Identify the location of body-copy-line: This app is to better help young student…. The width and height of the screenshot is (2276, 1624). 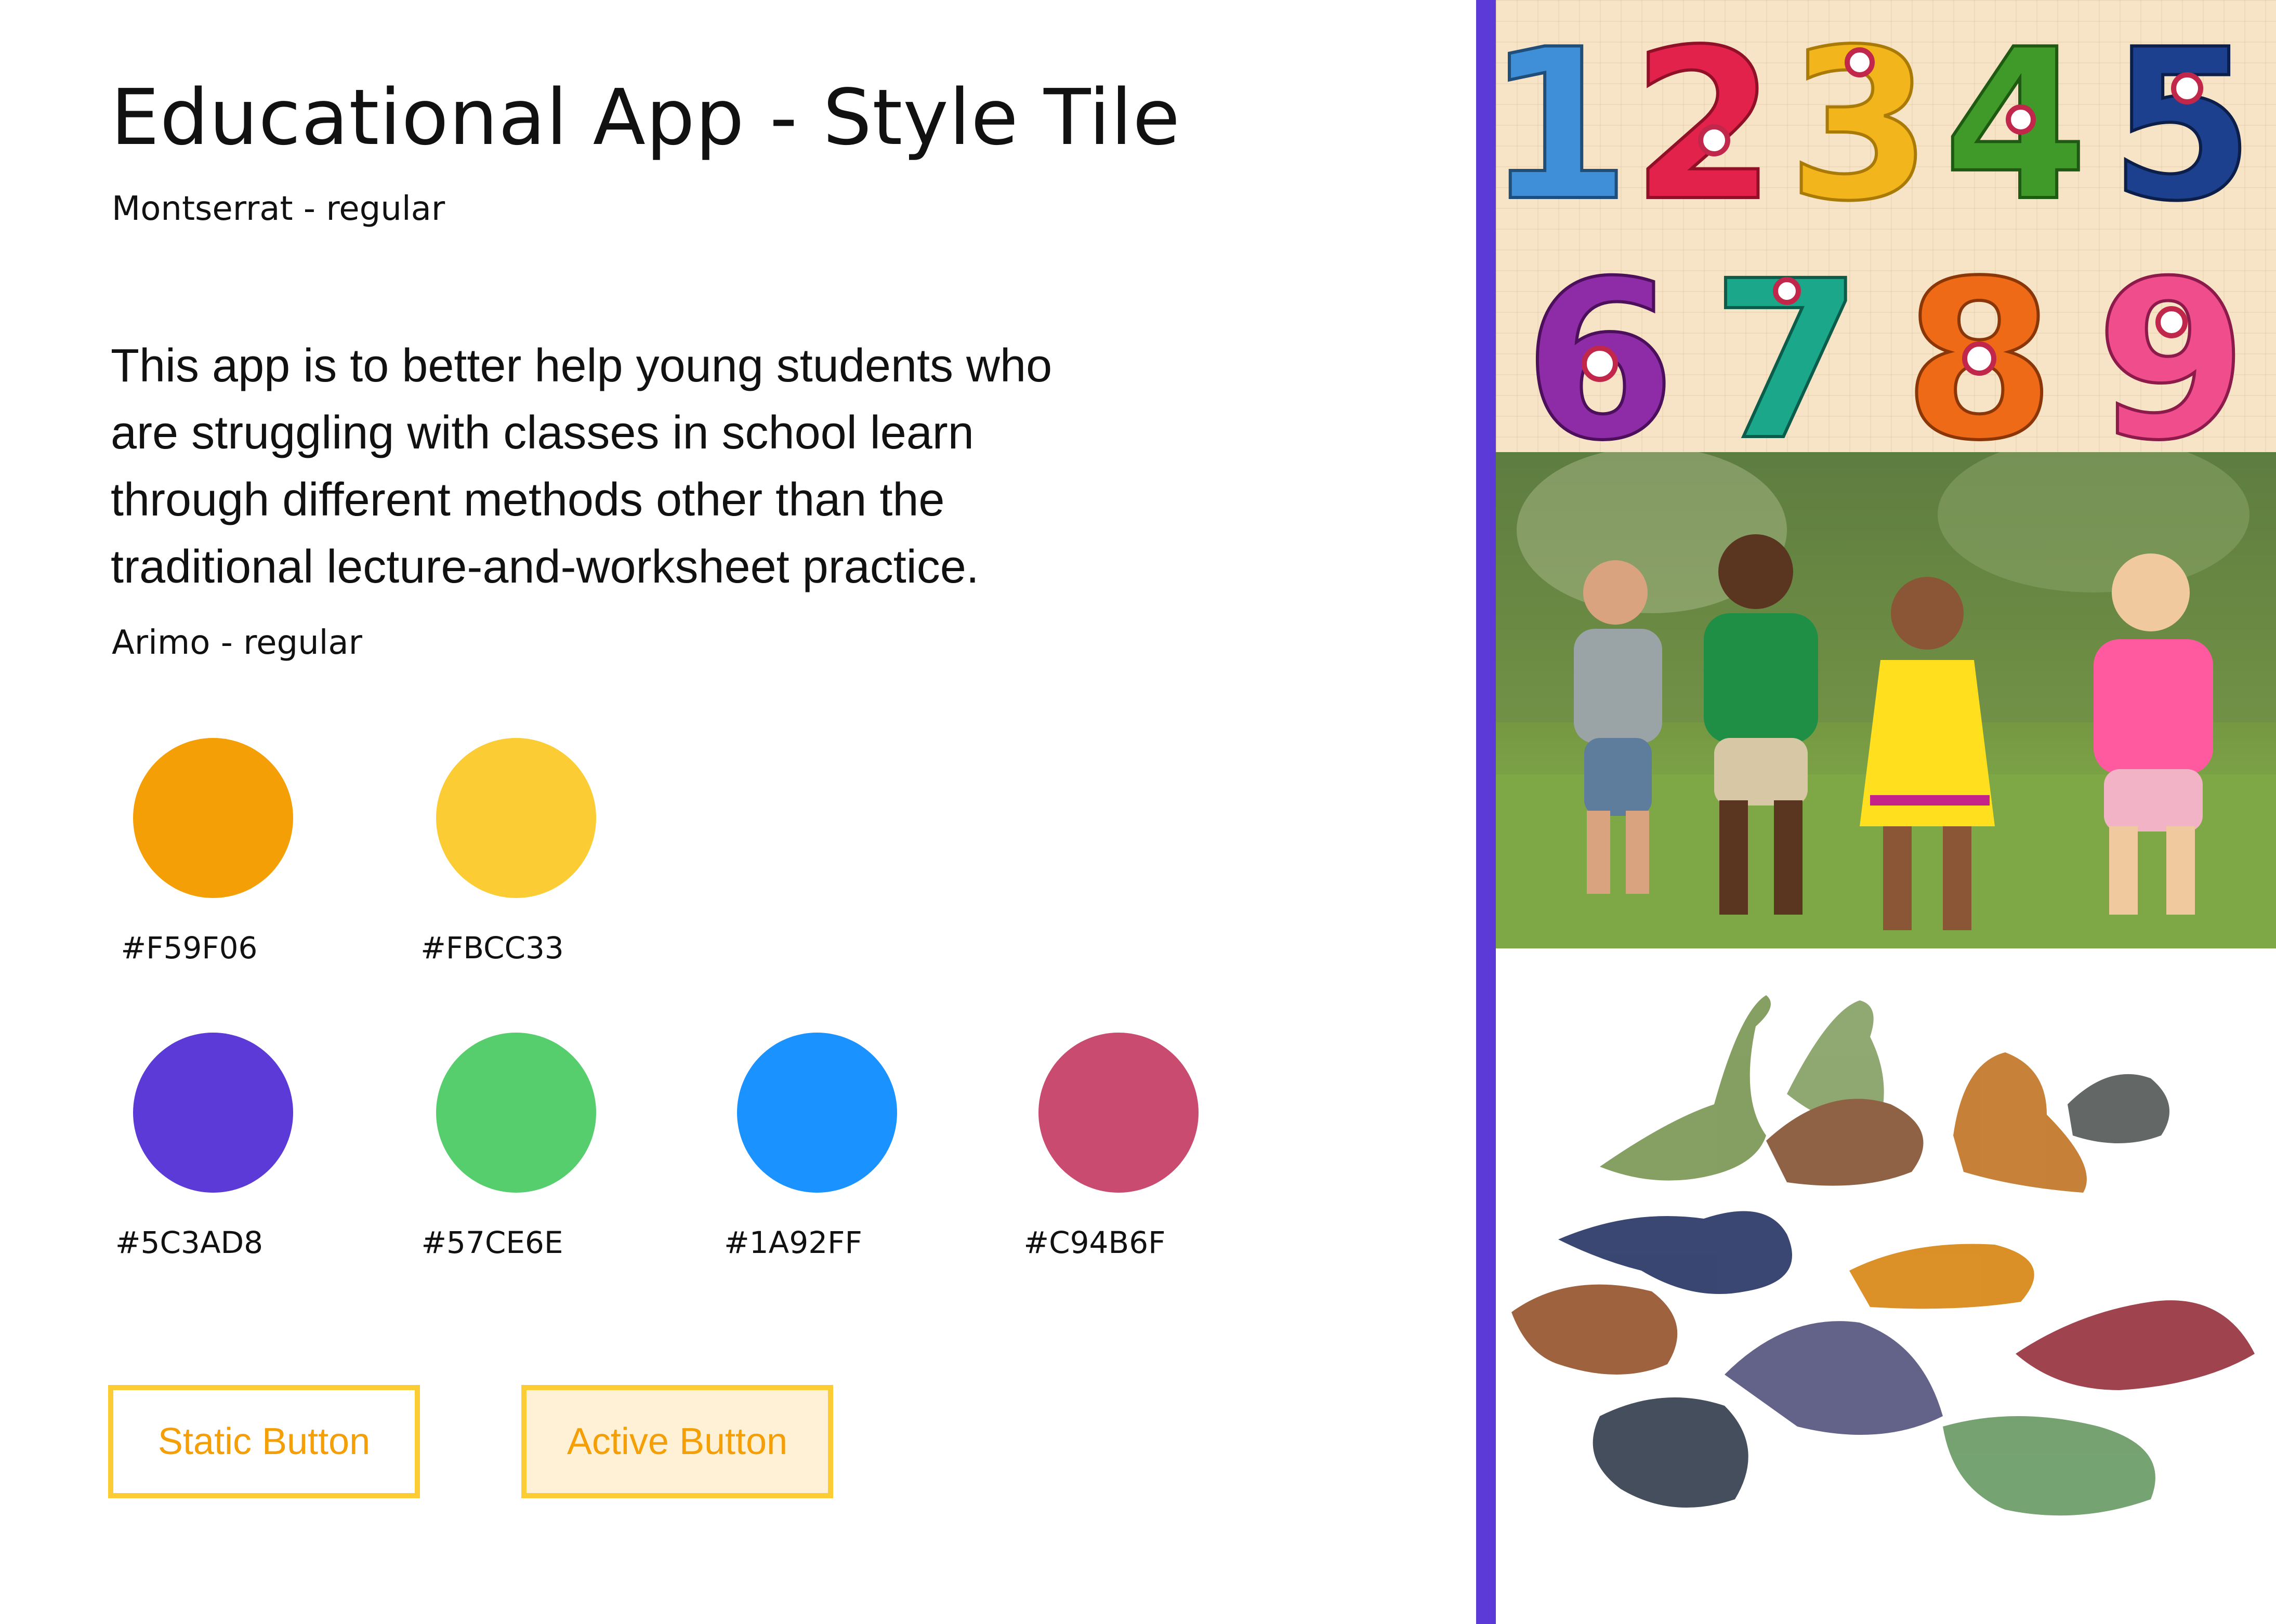
(582, 366).